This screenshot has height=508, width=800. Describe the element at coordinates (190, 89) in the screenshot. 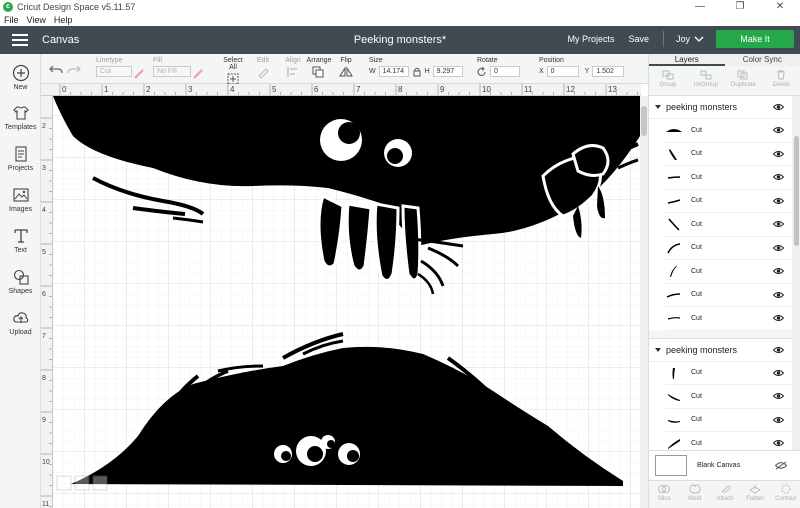

I see `ruler-tick-label: 3` at that location.